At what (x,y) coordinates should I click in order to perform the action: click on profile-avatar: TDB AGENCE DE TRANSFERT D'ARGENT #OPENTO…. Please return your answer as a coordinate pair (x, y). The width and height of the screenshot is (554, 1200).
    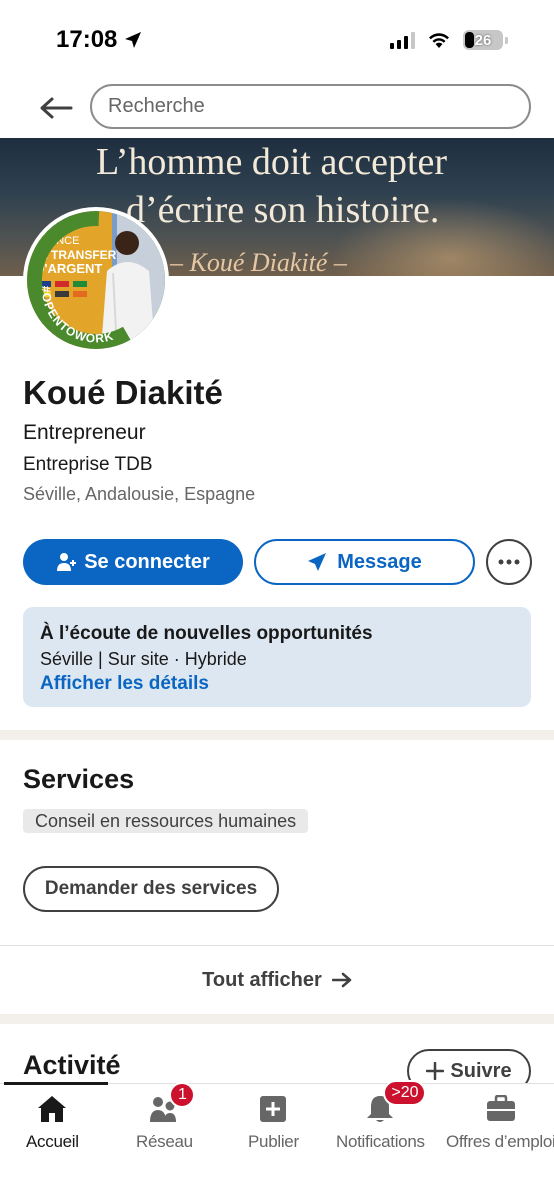
    Looking at the image, I should click on (96, 280).